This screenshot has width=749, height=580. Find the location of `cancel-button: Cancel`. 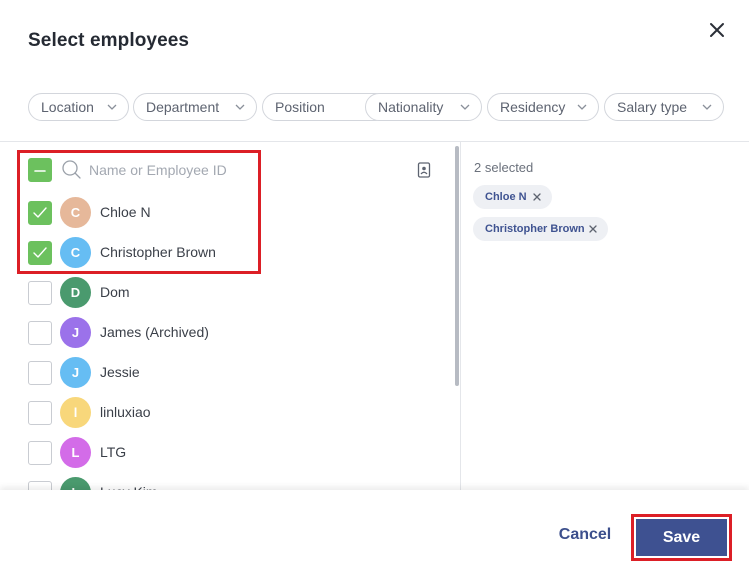

cancel-button: Cancel is located at coordinates (585, 537).